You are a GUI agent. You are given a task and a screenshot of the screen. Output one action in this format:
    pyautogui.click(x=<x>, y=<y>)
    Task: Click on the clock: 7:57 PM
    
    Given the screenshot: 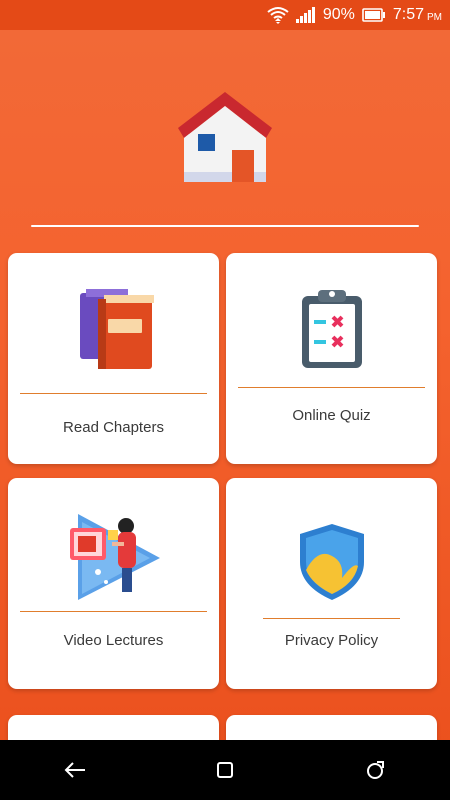 What is the action you would take?
    pyautogui.click(x=417, y=15)
    